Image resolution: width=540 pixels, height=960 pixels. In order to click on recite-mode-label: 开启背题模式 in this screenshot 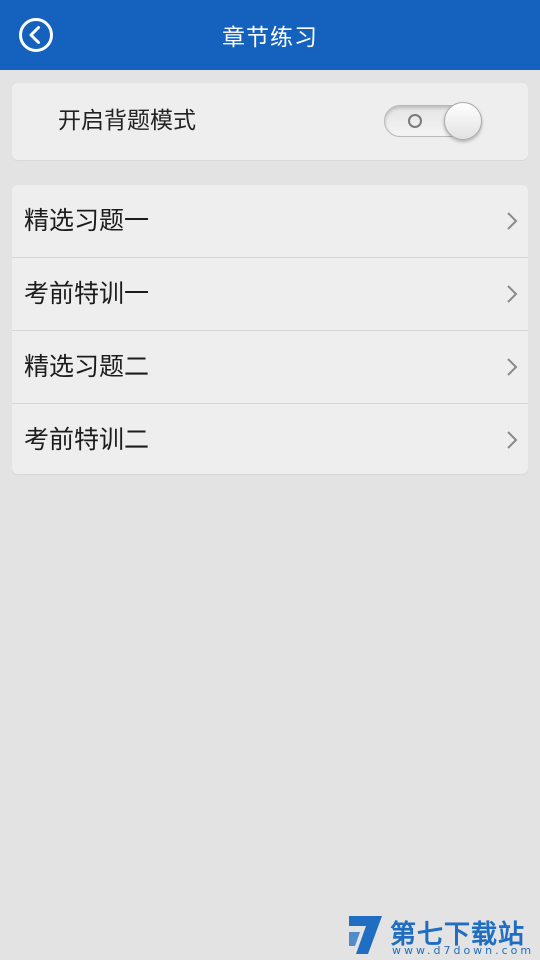, I will do `click(127, 121)`.